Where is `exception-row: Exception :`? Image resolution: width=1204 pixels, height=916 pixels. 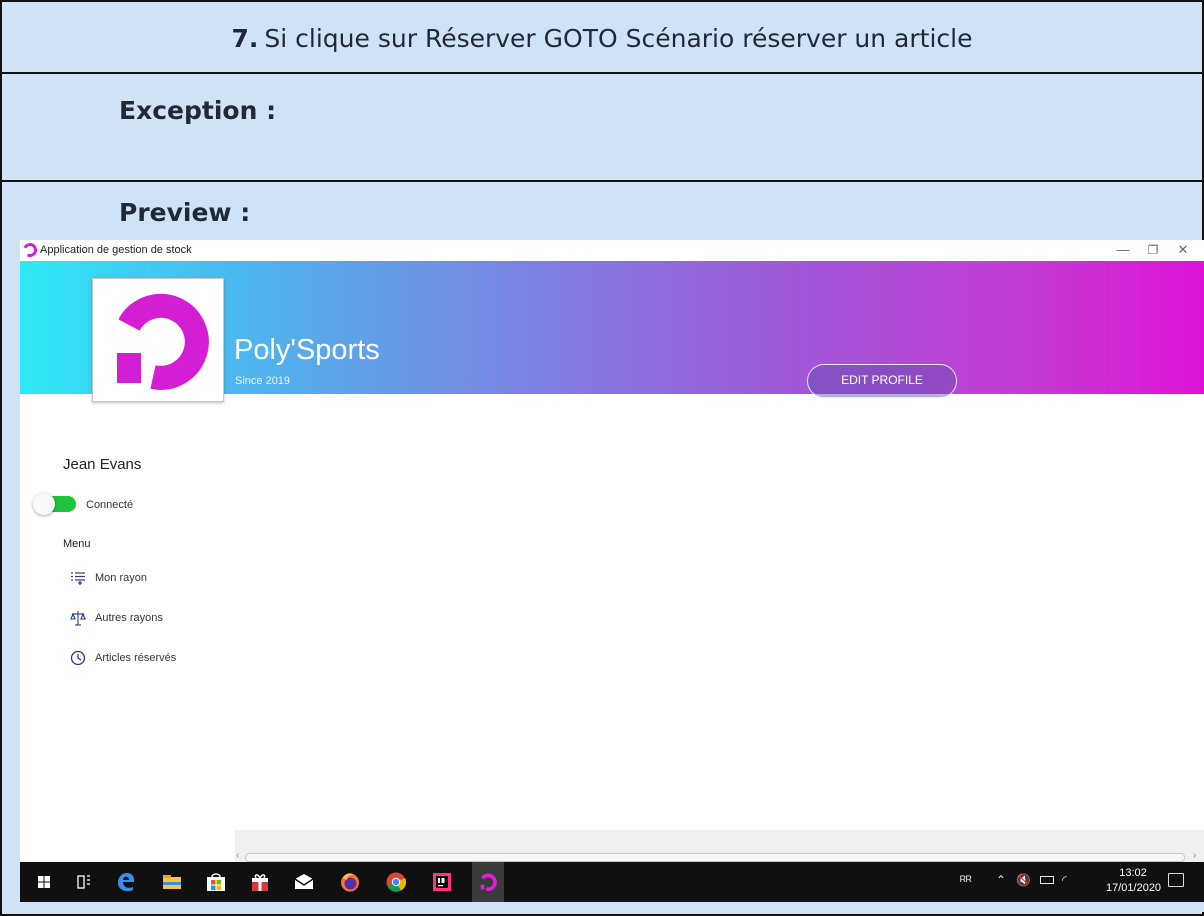
exception-row: Exception : is located at coordinates (602, 128).